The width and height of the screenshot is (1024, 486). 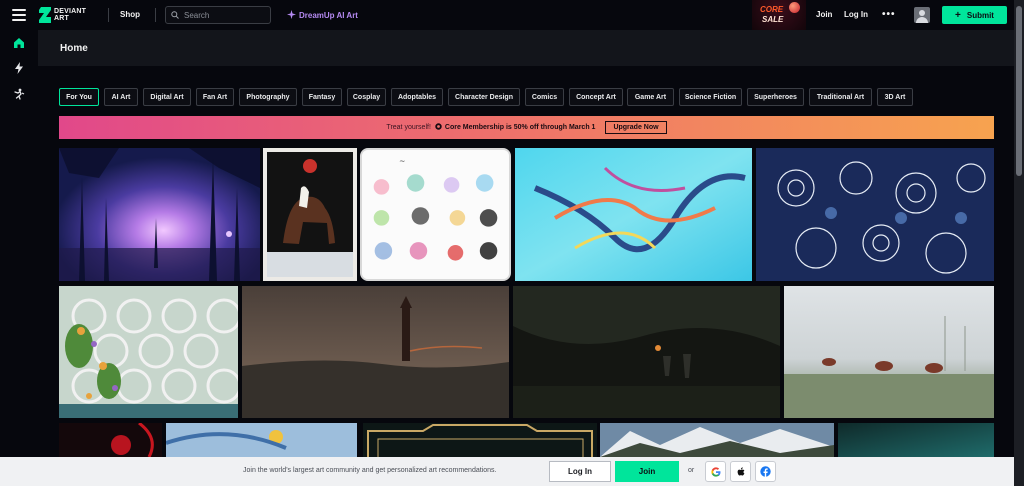 What do you see at coordinates (291, 15) in the screenshot?
I see `sparkle-icon` at bounding box center [291, 15].